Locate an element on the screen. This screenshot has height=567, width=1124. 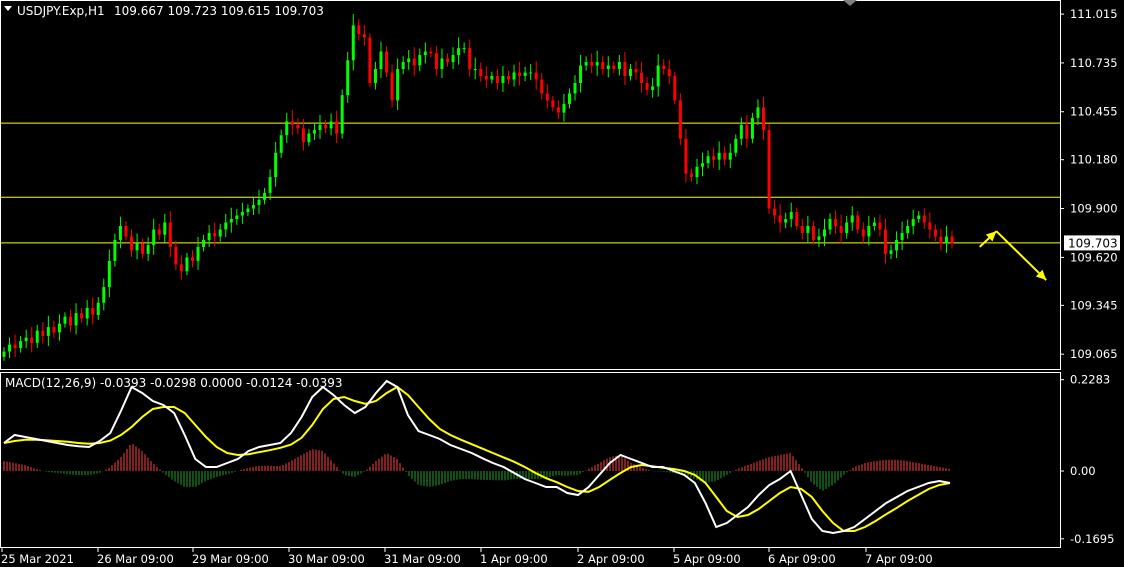
time-tick-label: 26 Mar 09:00 is located at coordinates (135, 559).